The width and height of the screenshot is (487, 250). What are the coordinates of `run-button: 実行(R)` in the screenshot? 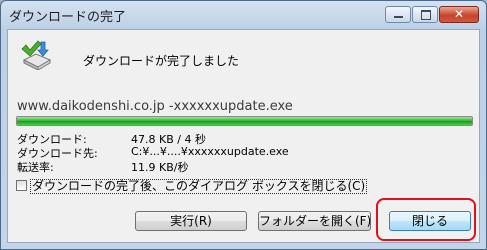 It's located at (191, 221).